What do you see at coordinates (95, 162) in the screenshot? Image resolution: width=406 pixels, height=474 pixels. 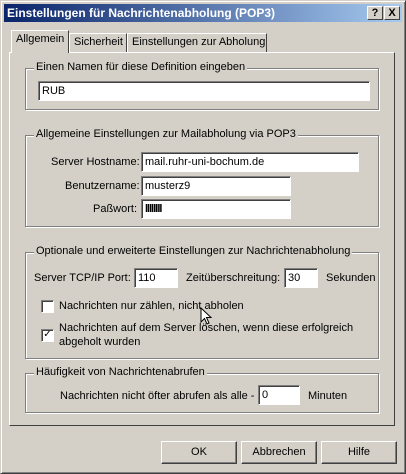 I see `host-label: Server Hostname:` at bounding box center [95, 162].